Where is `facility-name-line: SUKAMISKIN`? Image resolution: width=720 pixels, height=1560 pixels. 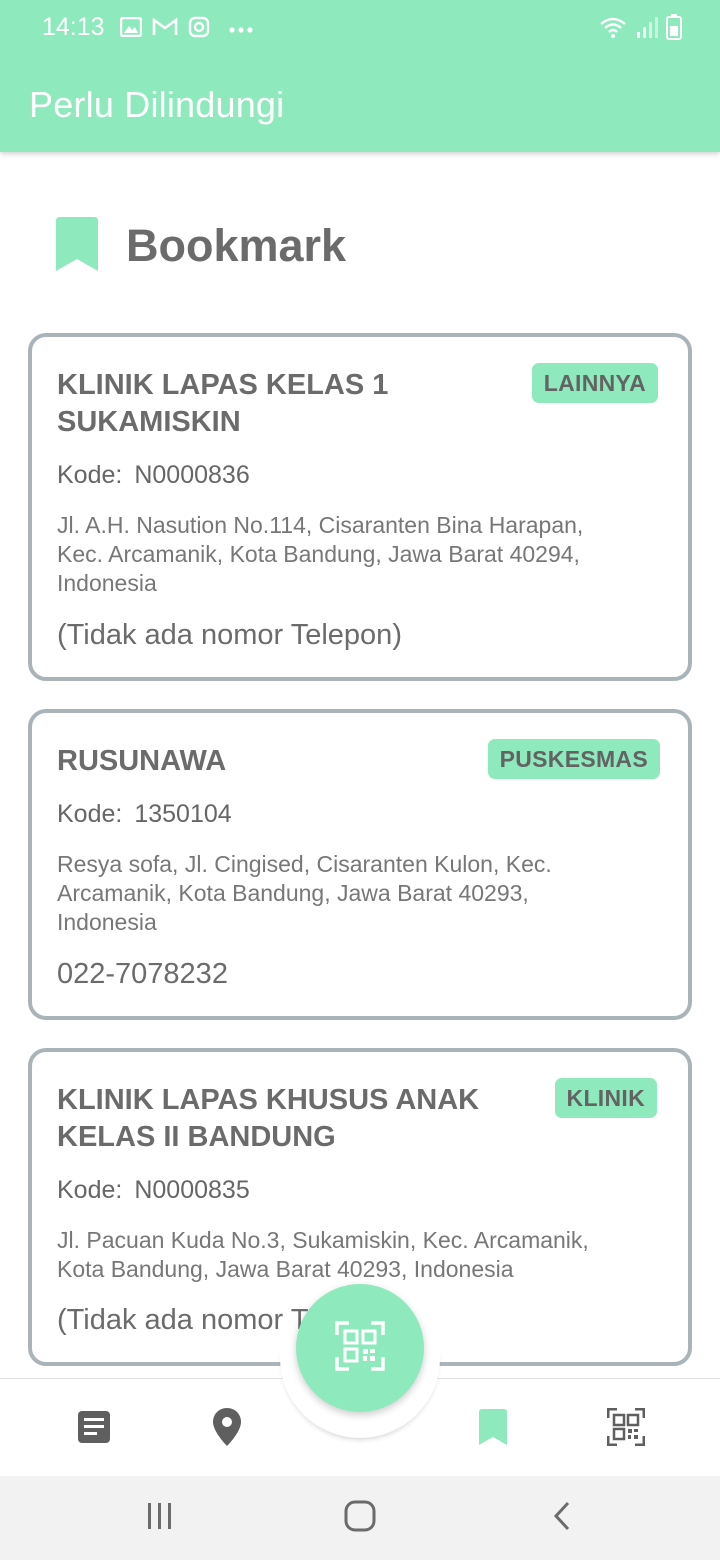
facility-name-line: SUKAMISKIN is located at coordinates (149, 422).